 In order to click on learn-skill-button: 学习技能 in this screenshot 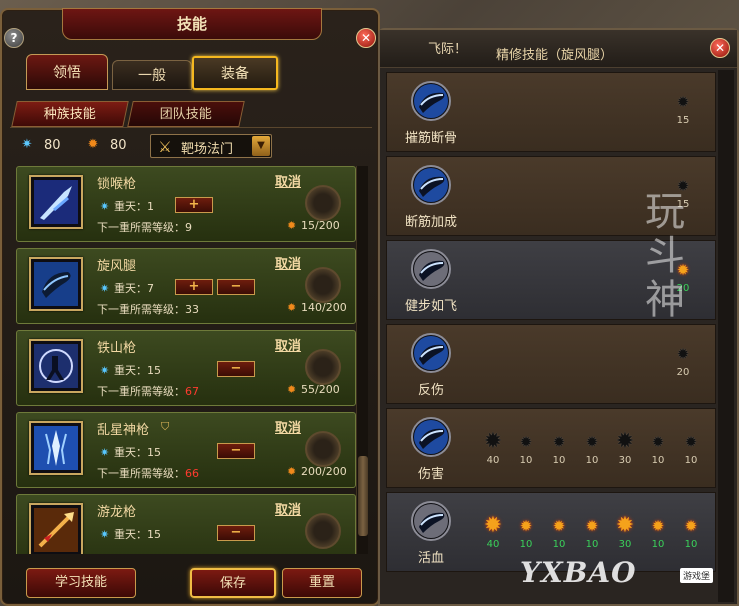, I will do `click(81, 583)`.